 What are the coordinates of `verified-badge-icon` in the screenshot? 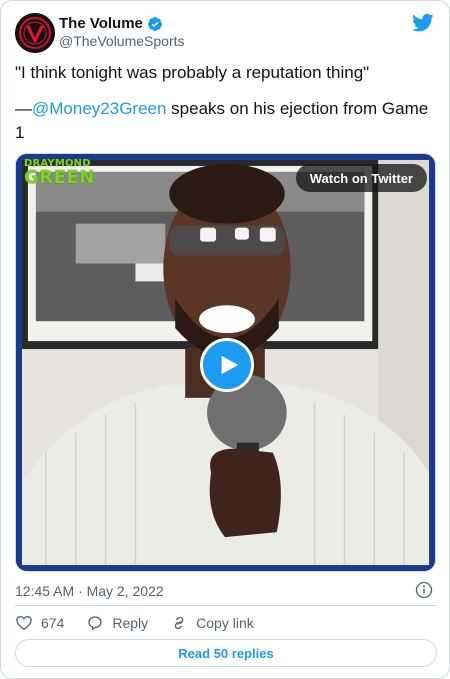 It's located at (154, 23).